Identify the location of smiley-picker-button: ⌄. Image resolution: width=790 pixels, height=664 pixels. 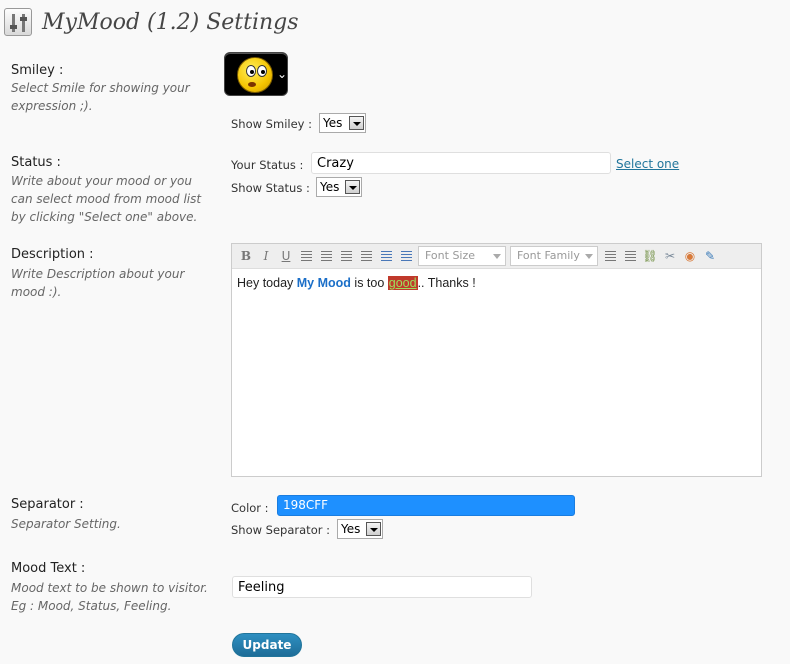
(256, 74).